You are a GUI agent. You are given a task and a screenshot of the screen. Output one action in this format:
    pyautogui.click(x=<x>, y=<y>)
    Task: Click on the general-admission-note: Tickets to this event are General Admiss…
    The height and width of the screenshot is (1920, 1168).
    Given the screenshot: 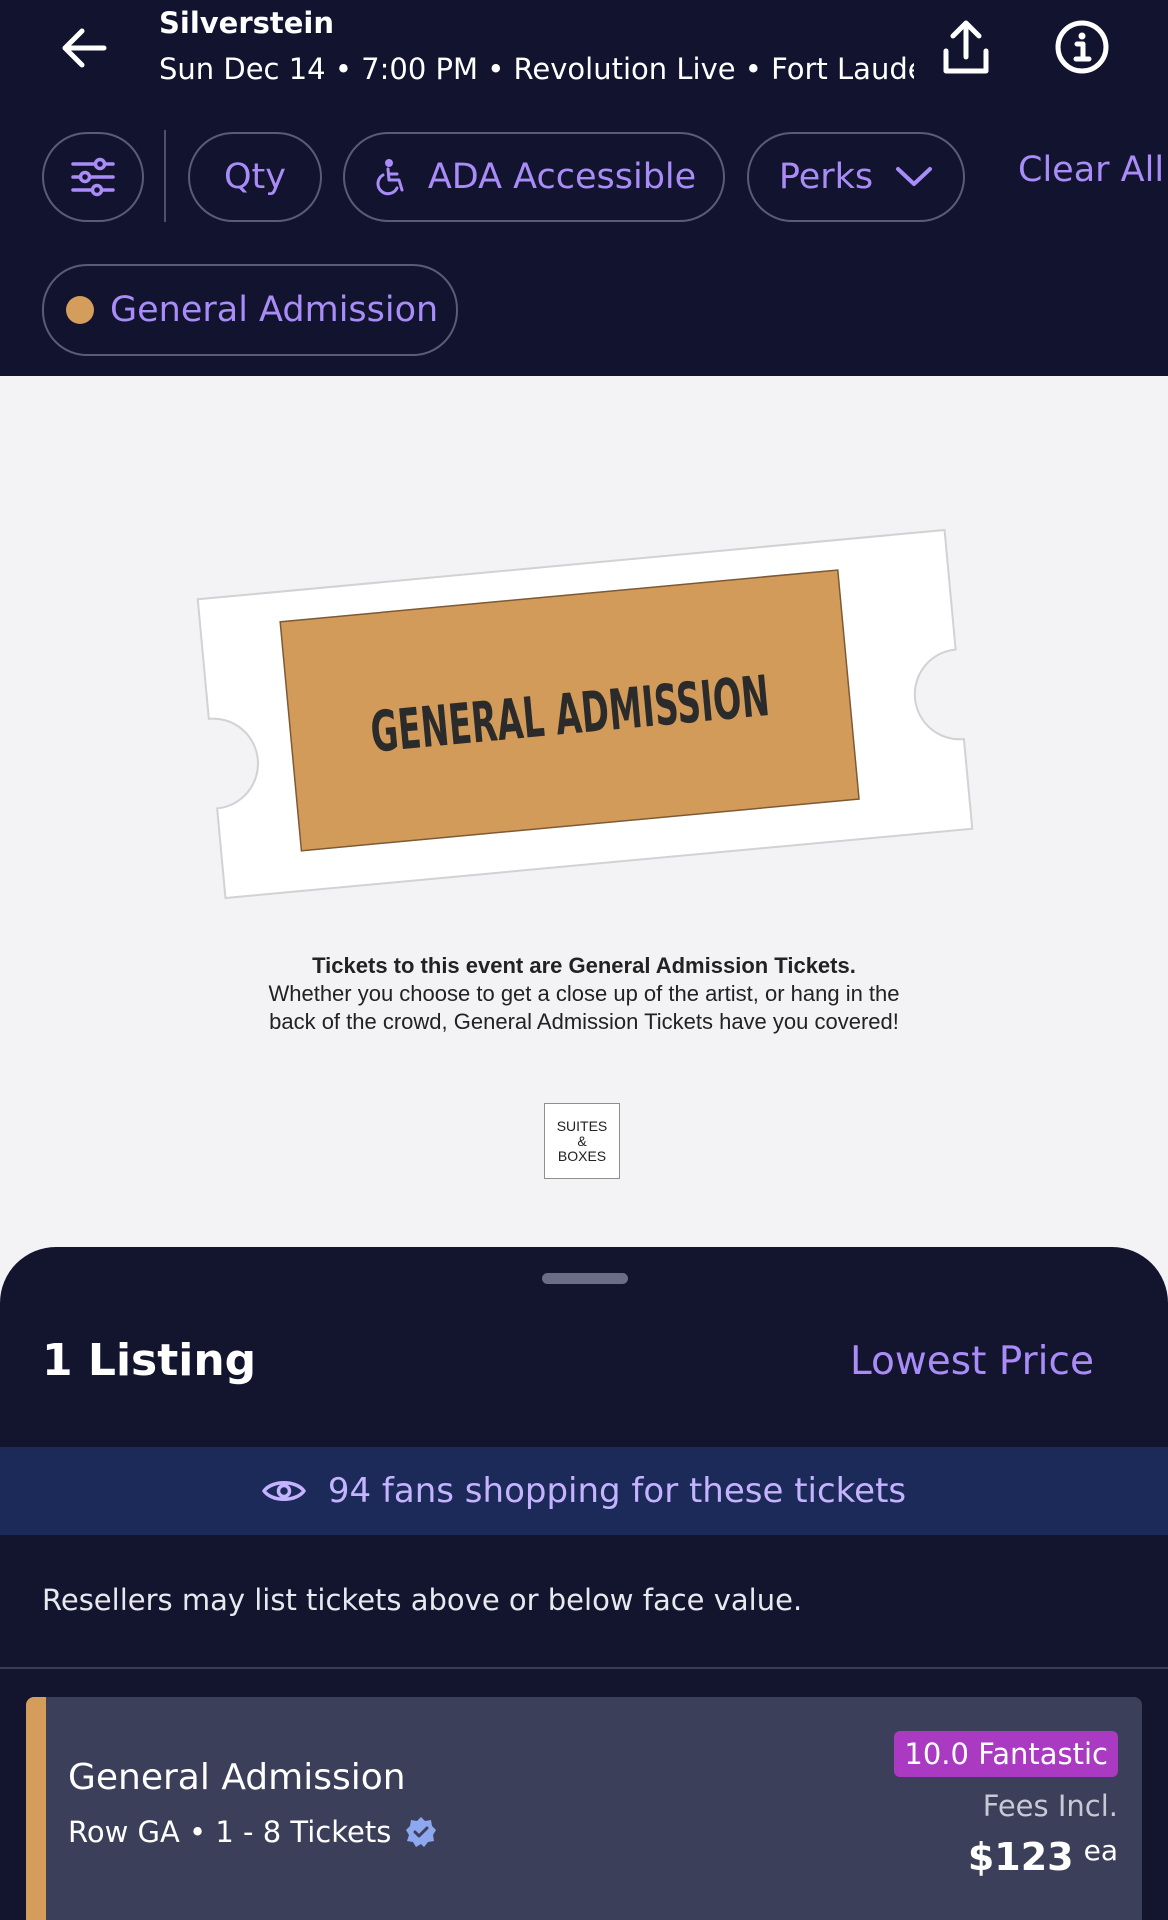 What is the action you would take?
    pyautogui.click(x=584, y=994)
    